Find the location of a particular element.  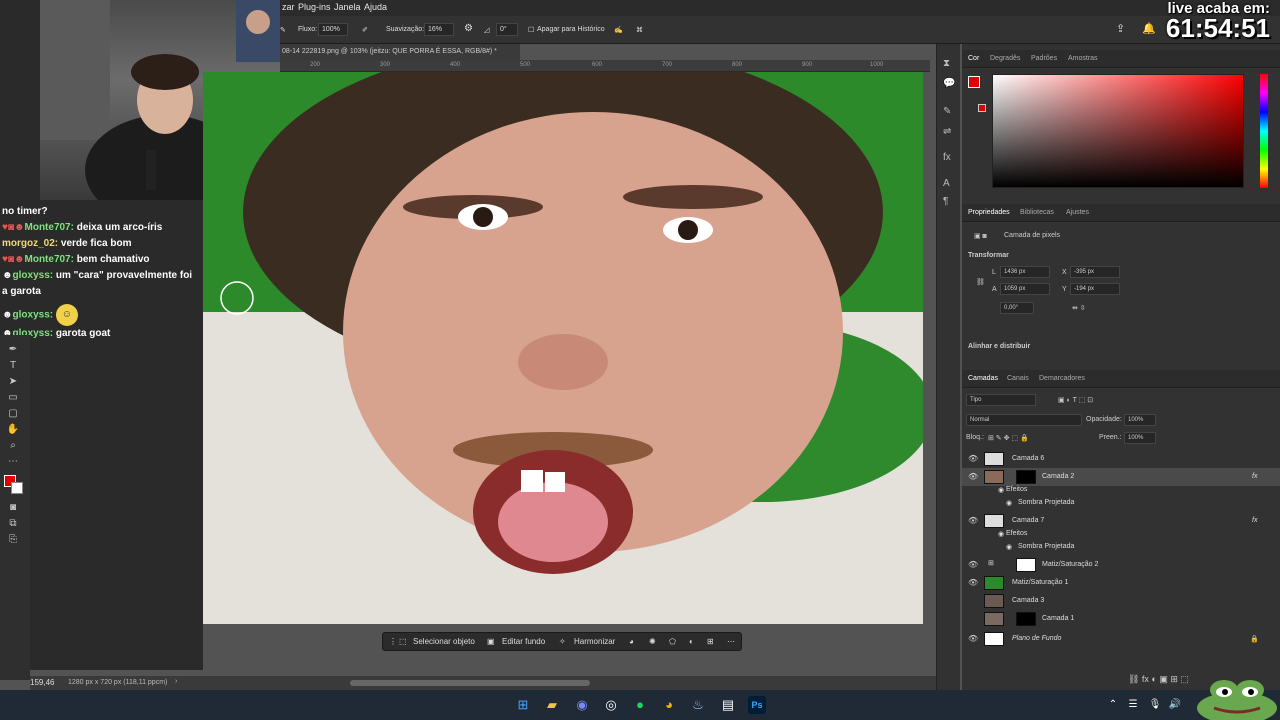

menu-item-plugins: Plug-ins is located at coordinates (314, 7).